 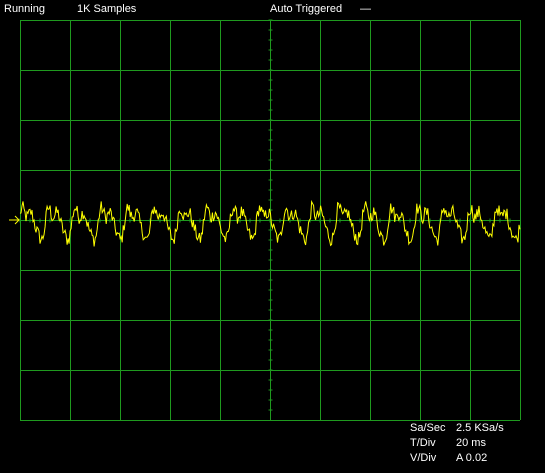 What do you see at coordinates (480, 428) in the screenshot?
I see `sample-rate-value: 2.5 KSa/s` at bounding box center [480, 428].